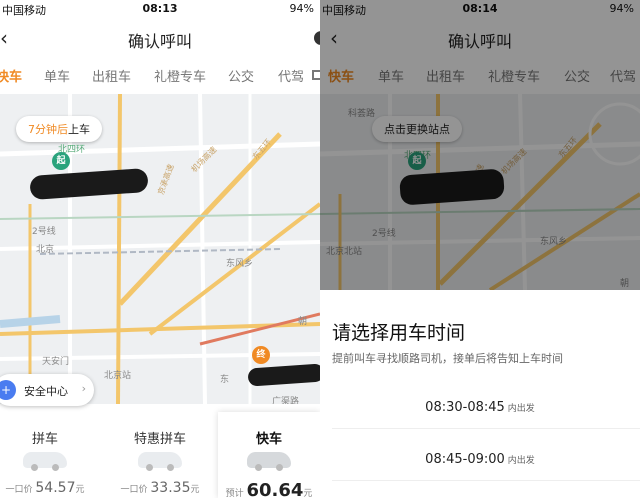 The image size is (640, 498). I want to click on tab-premier: 礼橙专车, so click(180, 75).